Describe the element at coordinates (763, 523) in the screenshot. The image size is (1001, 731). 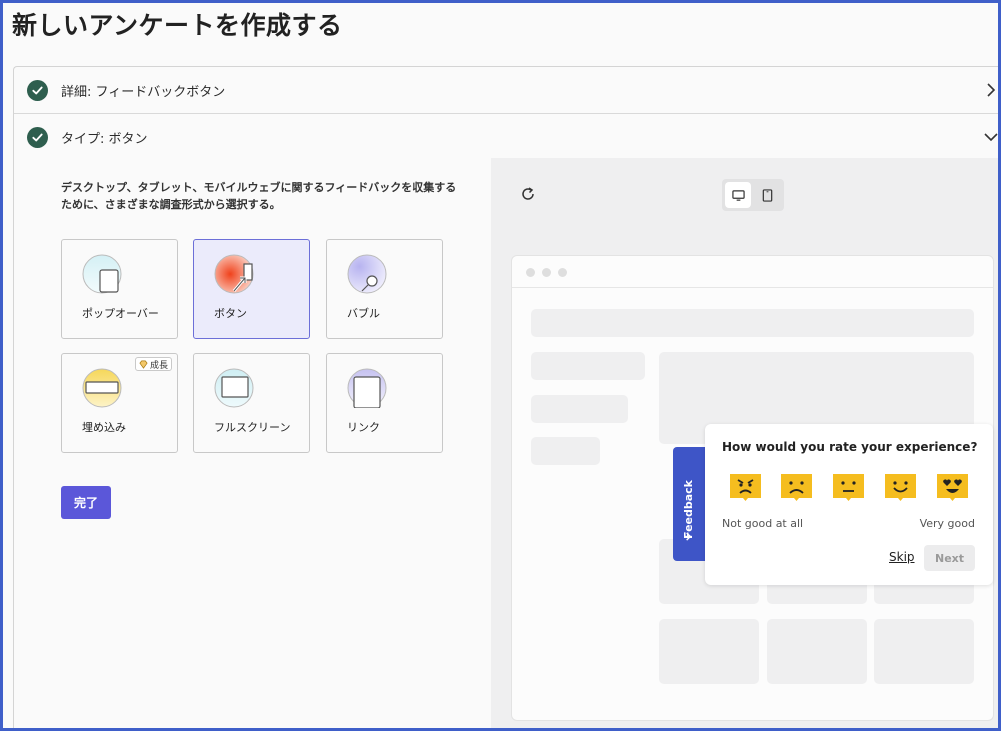
I see `scale-low-label: Not good at all` at that location.